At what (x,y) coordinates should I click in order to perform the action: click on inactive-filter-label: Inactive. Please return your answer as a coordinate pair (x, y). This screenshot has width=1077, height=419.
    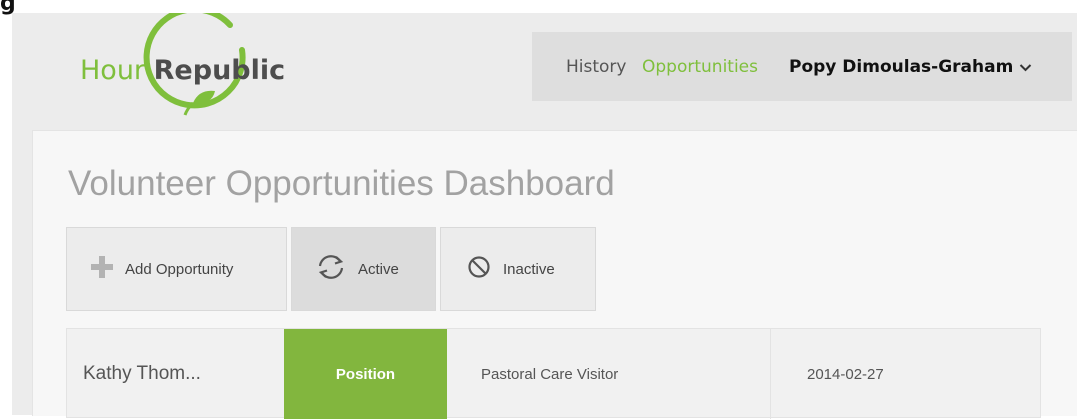
    Looking at the image, I should click on (529, 269).